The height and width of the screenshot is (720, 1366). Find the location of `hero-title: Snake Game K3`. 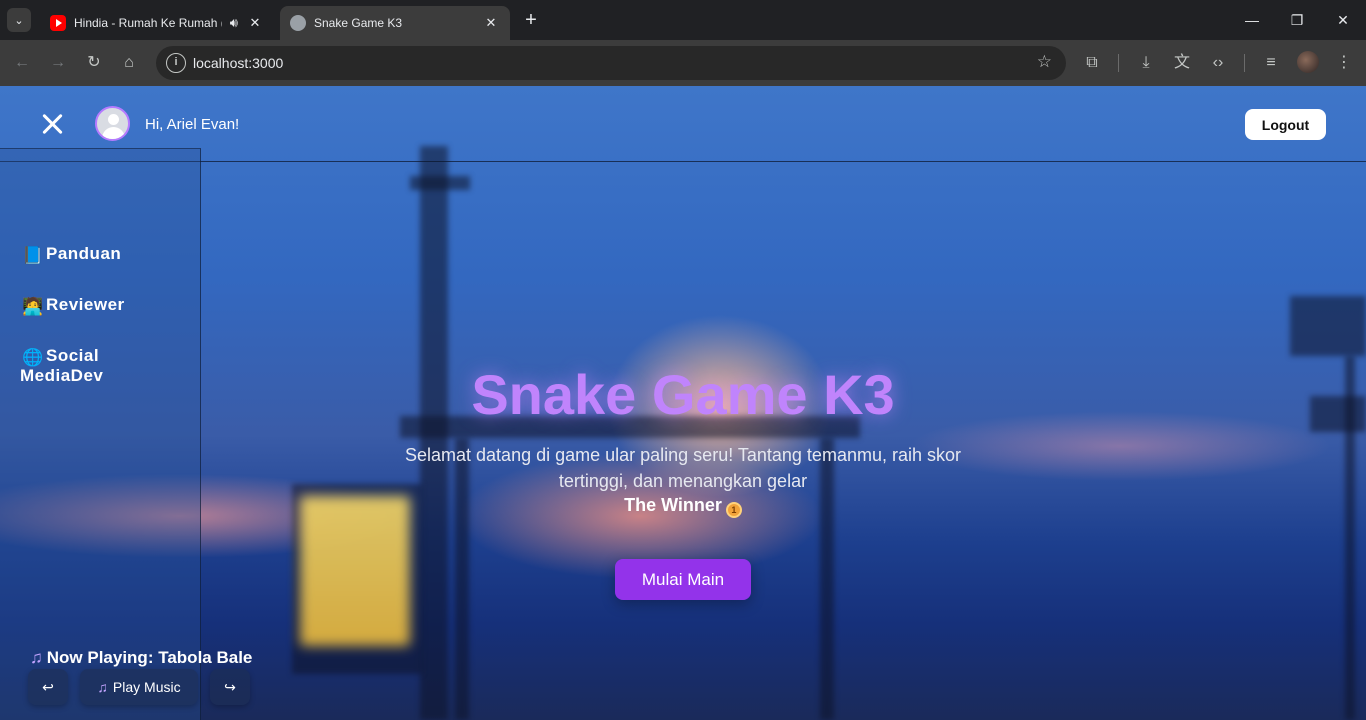

hero-title: Snake Game K3 is located at coordinates (683, 394).